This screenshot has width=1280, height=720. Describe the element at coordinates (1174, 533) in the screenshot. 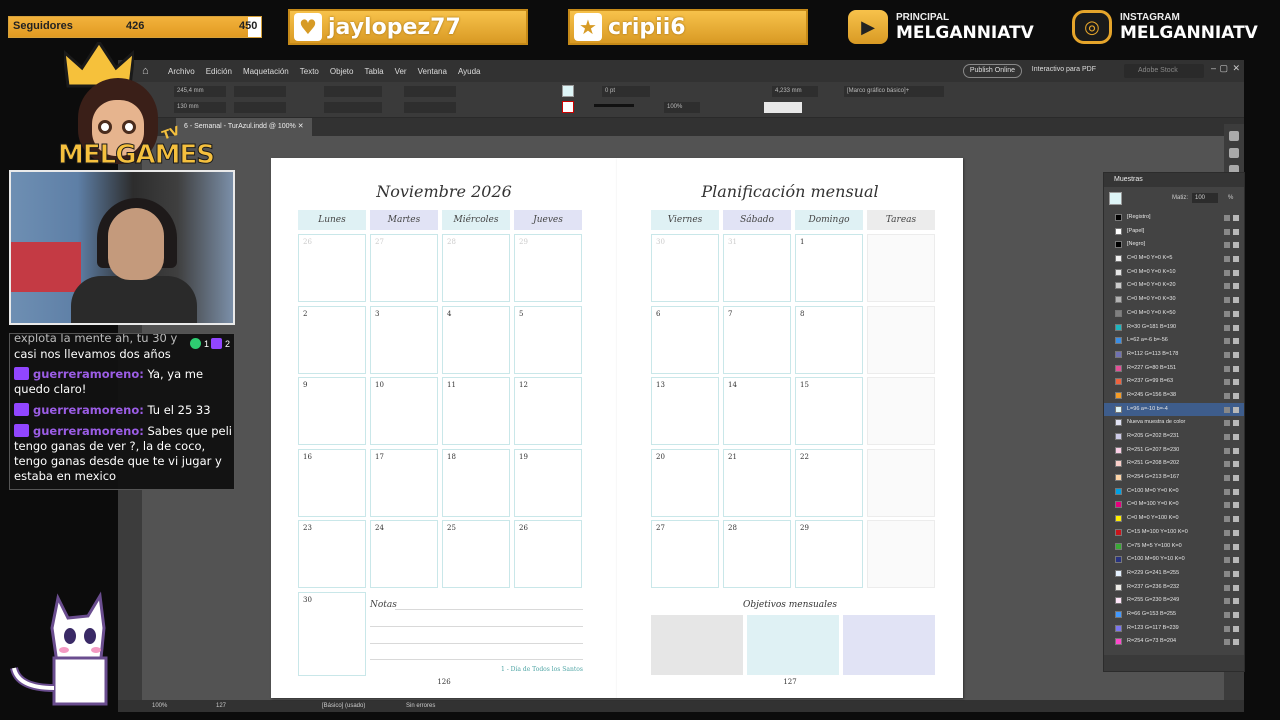

I see `swatch-row: C=15 M=100 Y=100 K=0` at that location.